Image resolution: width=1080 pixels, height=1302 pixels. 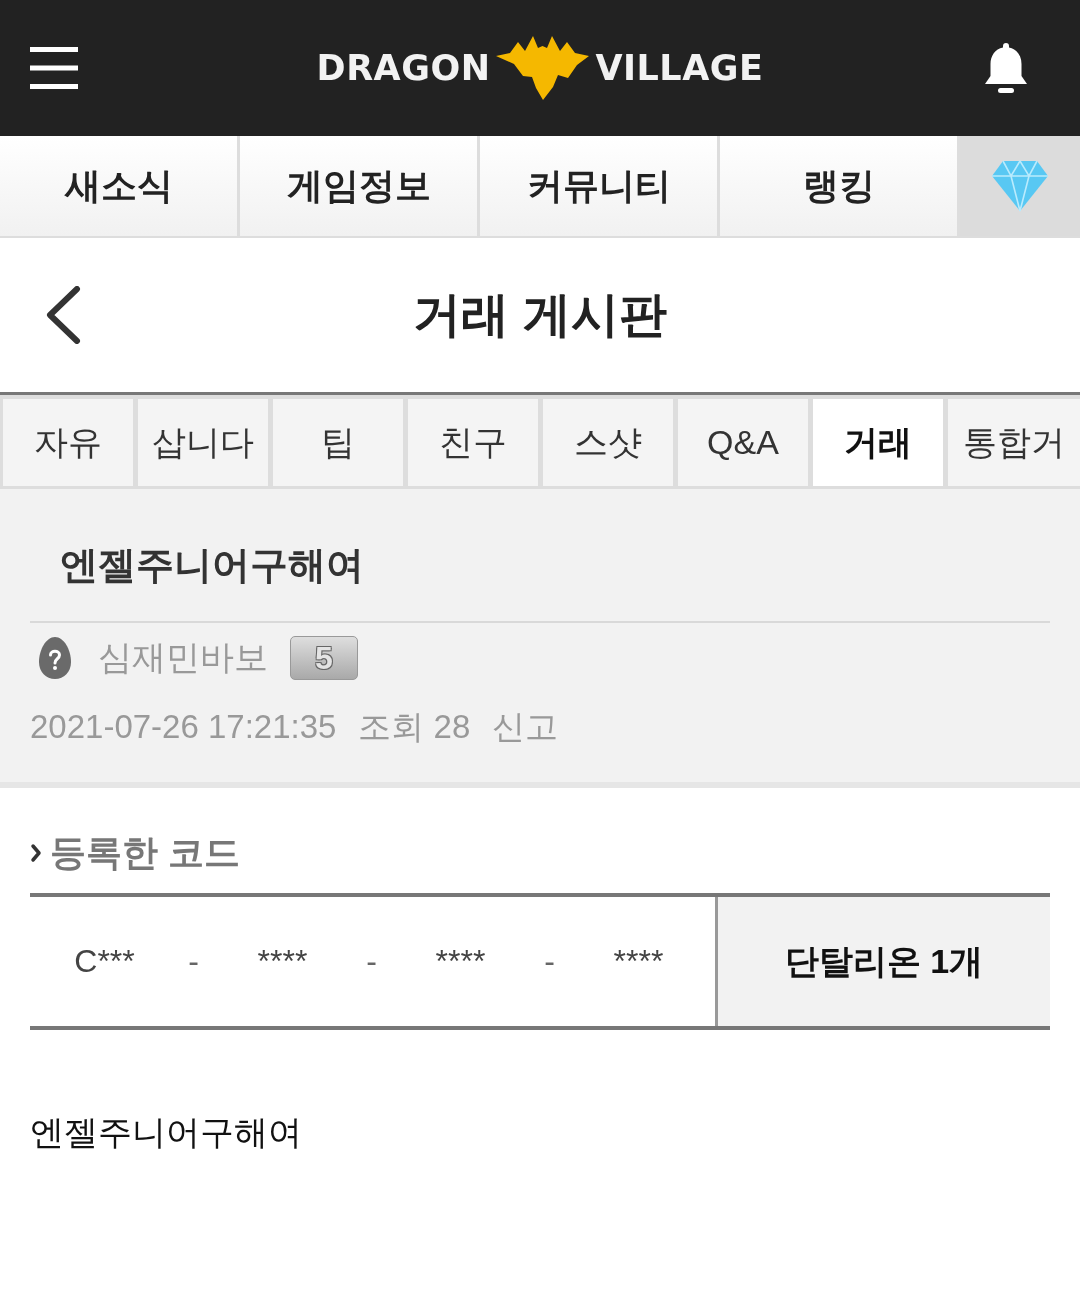 I want to click on view-count: 조회 28, so click(x=414, y=727).